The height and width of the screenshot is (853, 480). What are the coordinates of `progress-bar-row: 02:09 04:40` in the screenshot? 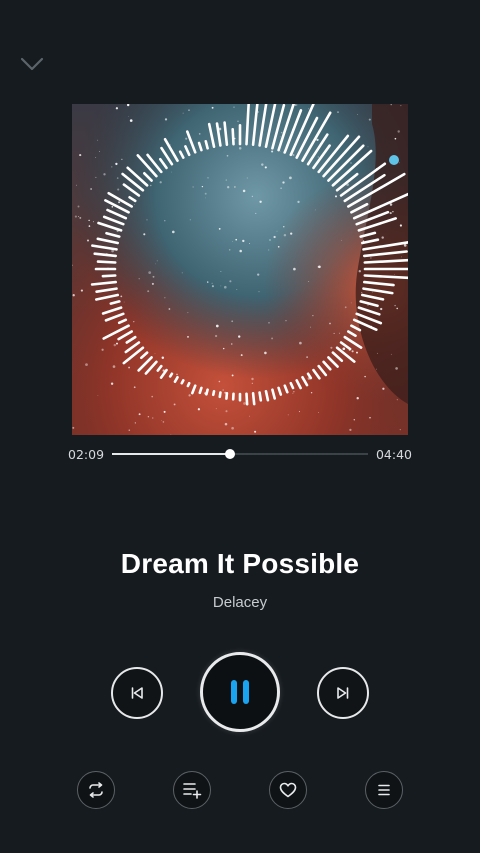 It's located at (240, 454).